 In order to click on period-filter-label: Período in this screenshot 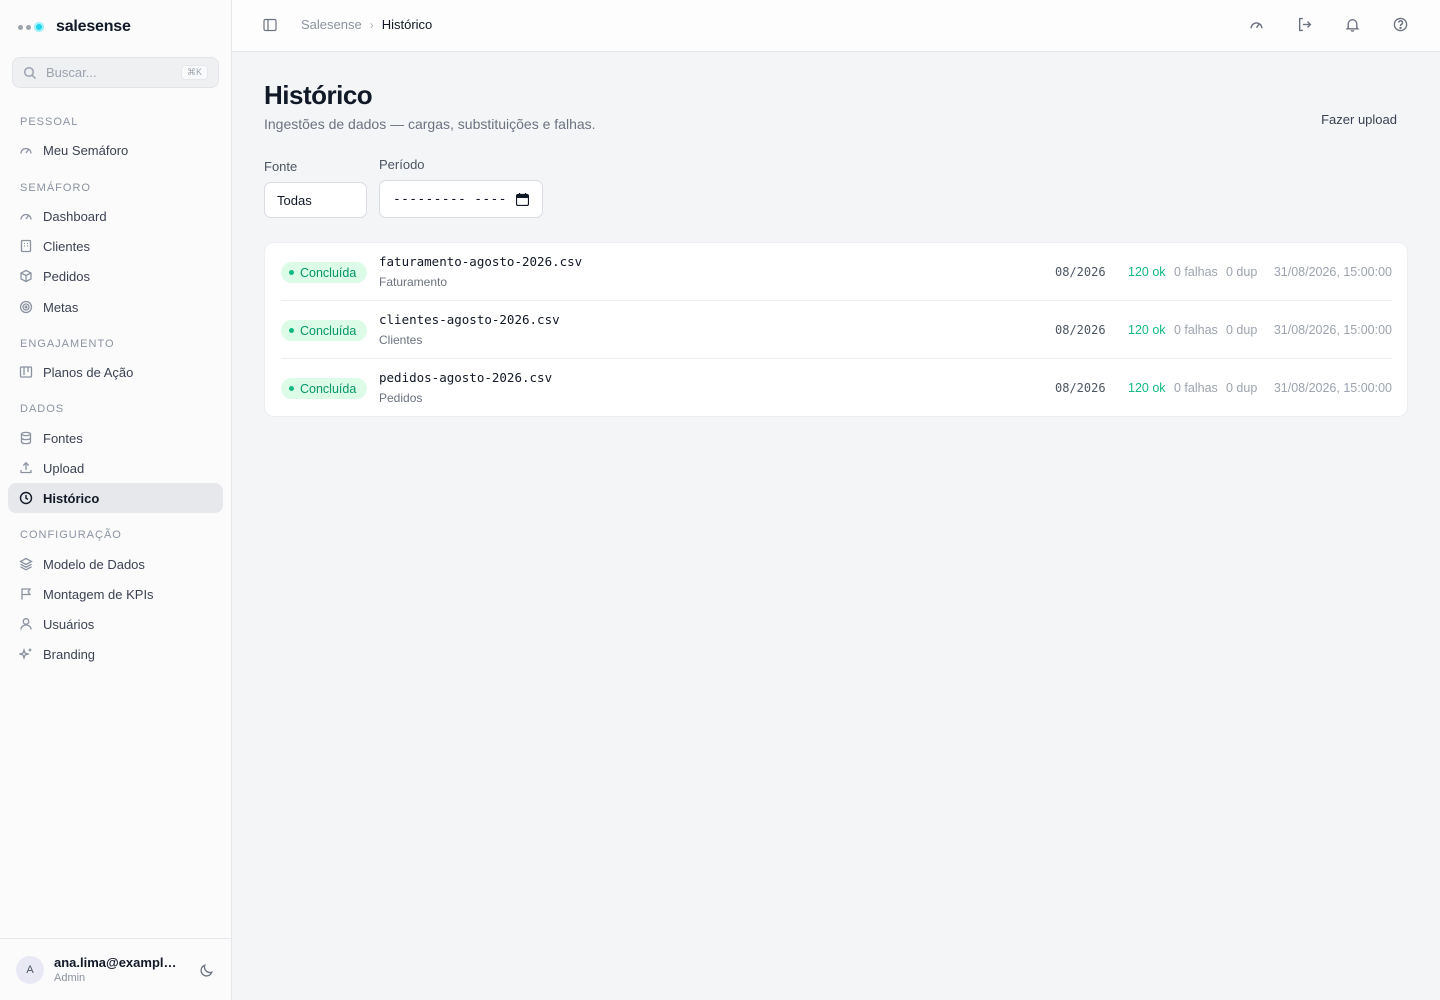, I will do `click(402, 164)`.